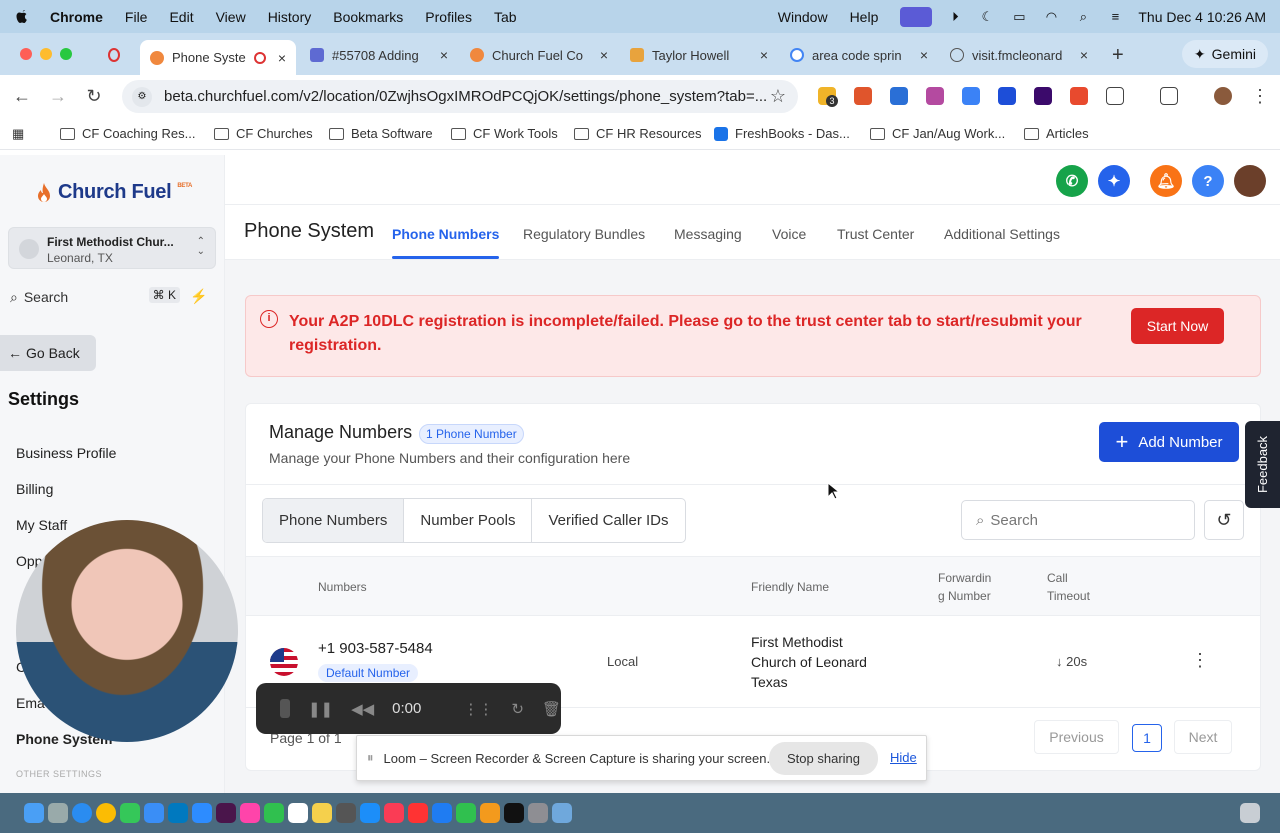  I want to click on tab-area-code: area code sprin ×, so click(859, 55).